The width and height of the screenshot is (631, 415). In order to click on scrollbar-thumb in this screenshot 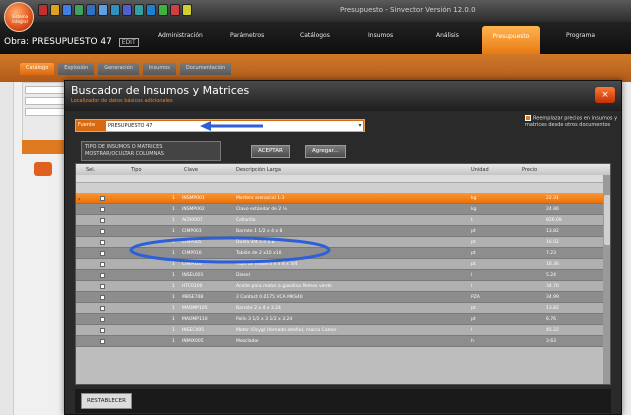, I will do `click(607, 220)`.